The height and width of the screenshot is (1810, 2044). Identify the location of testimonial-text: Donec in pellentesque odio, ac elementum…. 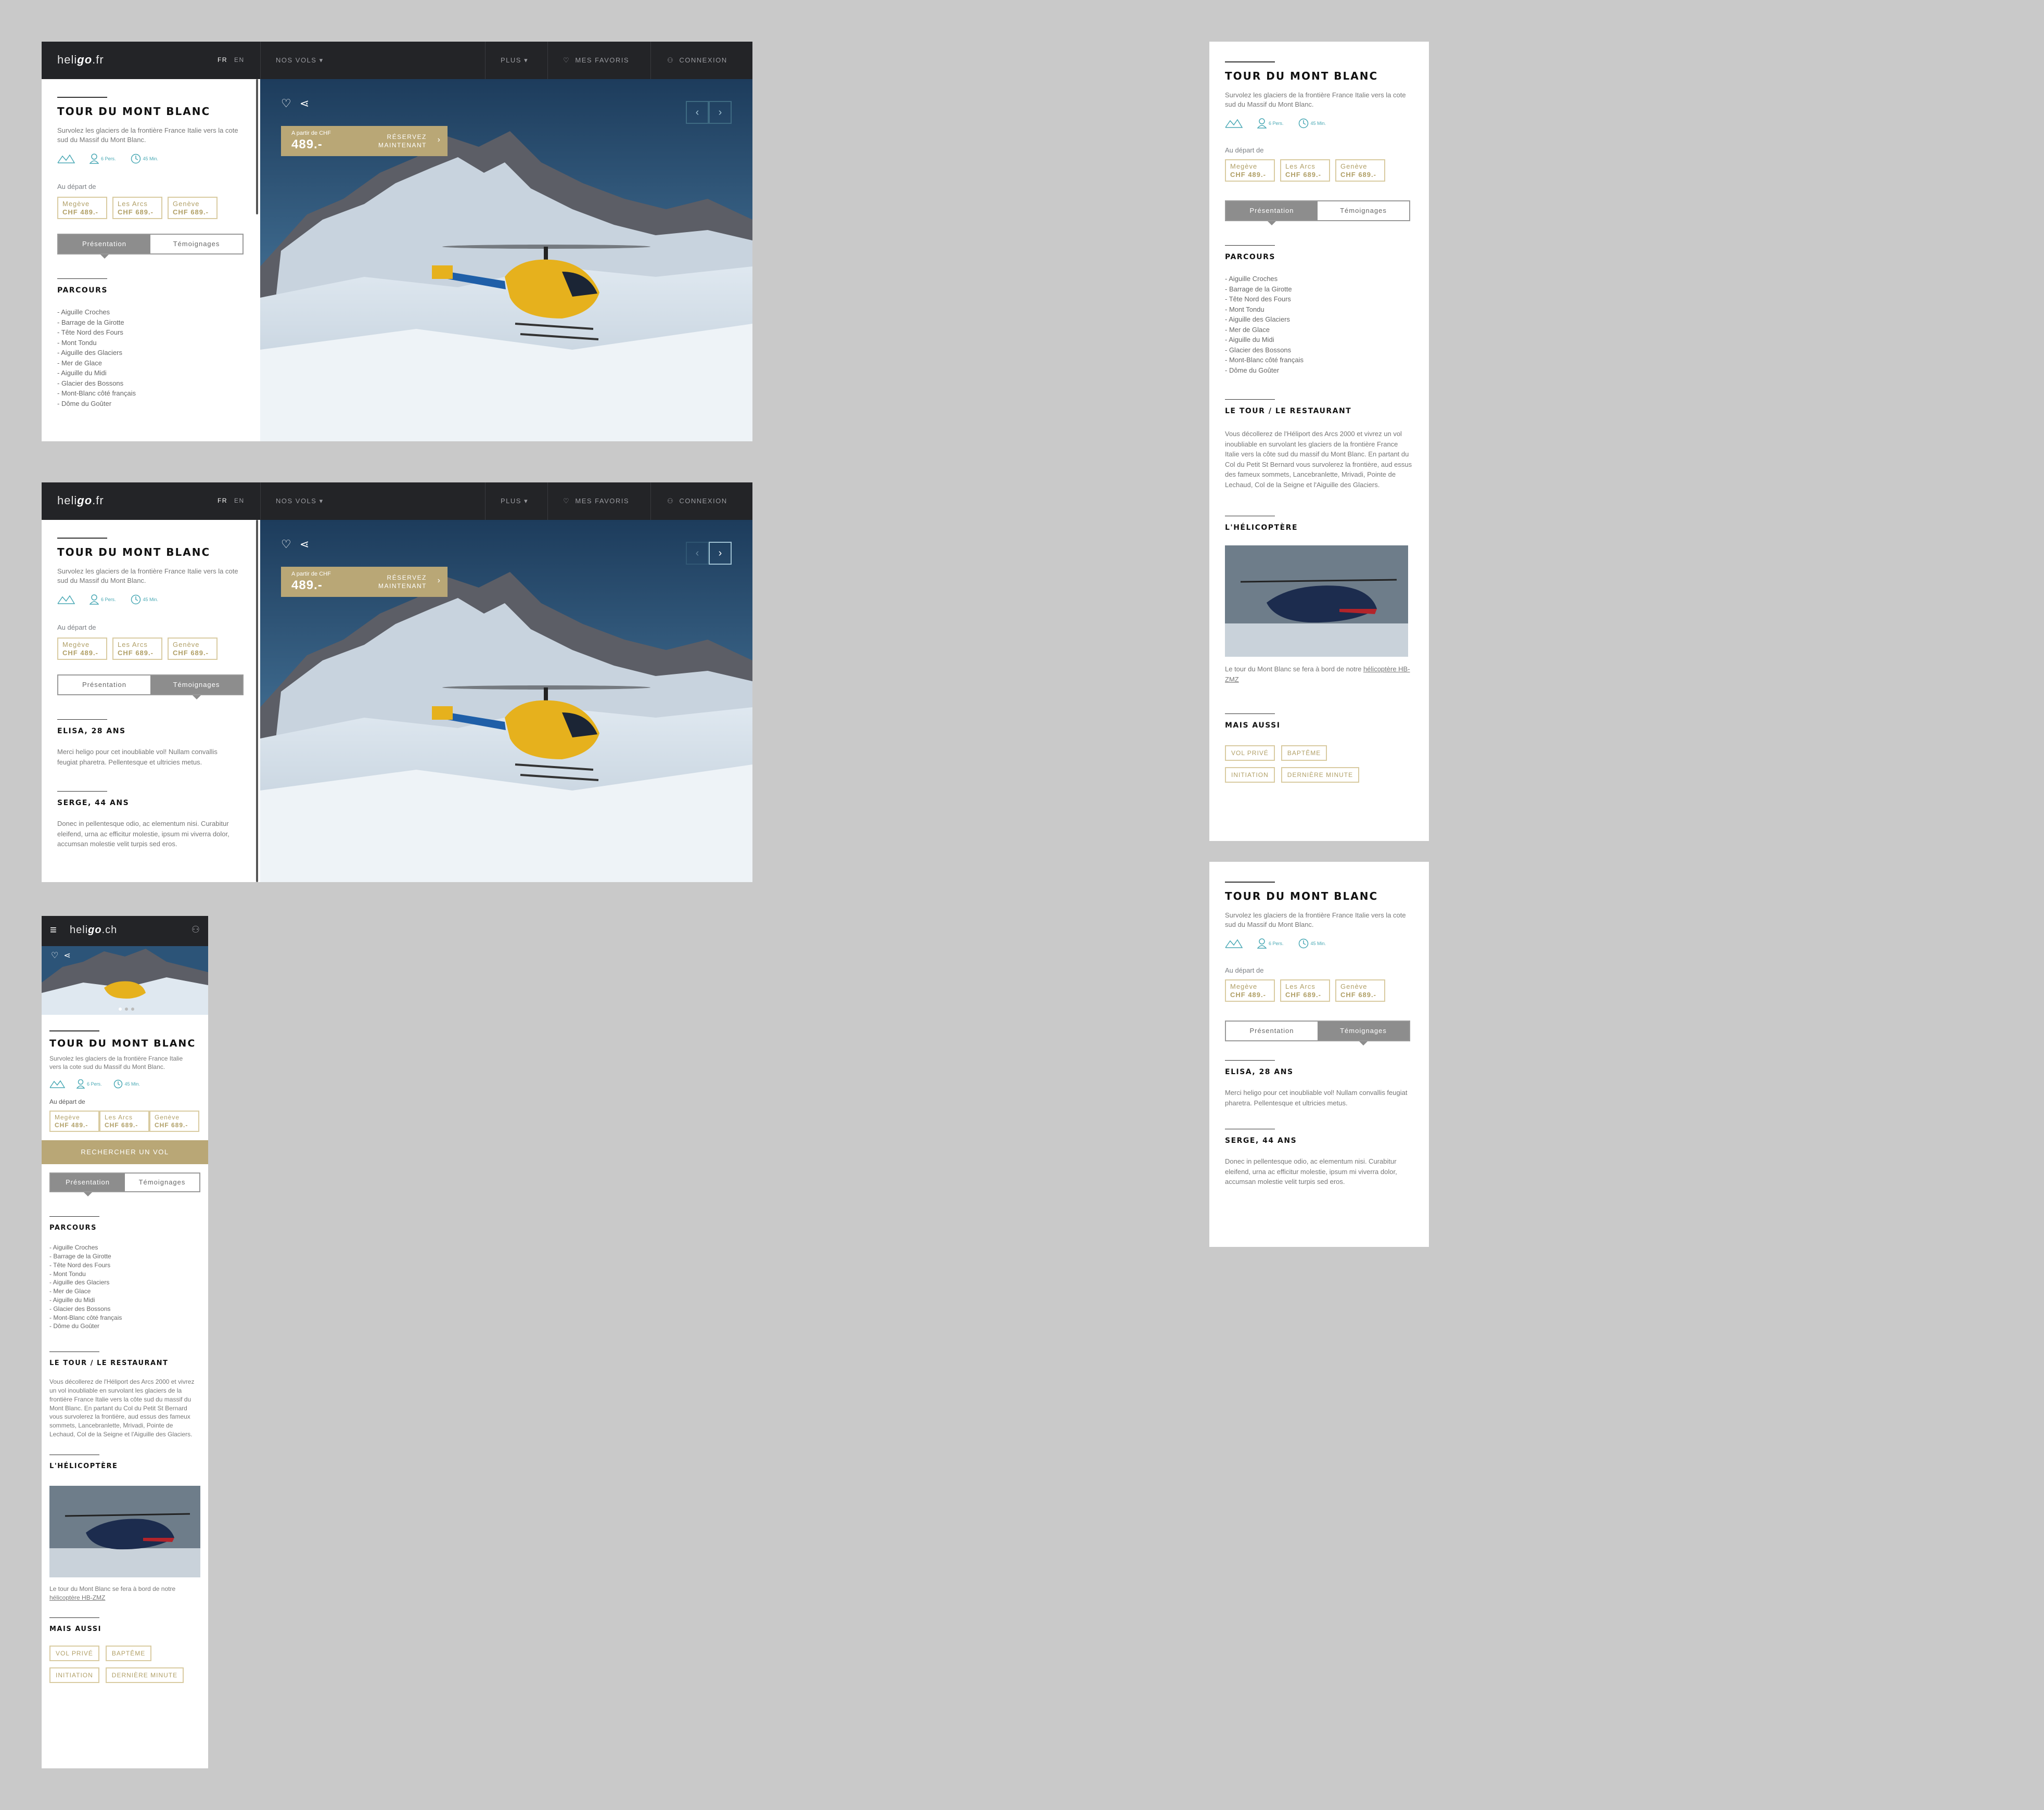
(143, 834).